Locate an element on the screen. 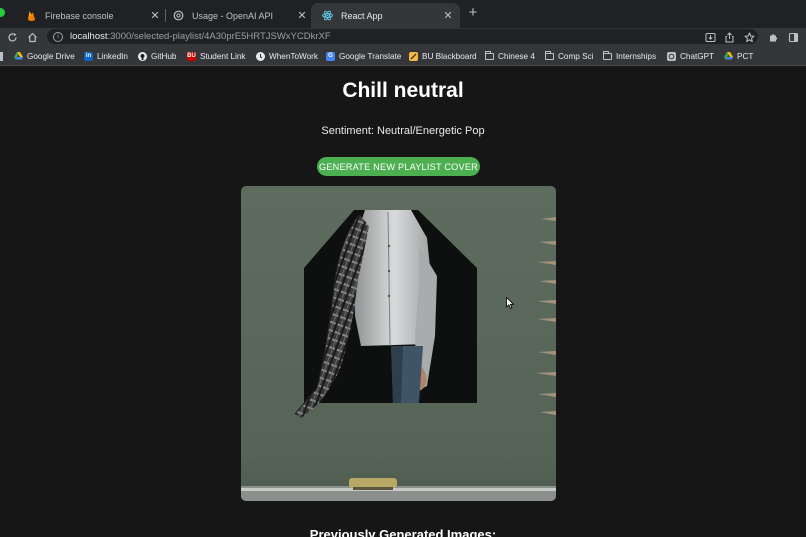  reload-icon is located at coordinates (12, 37).